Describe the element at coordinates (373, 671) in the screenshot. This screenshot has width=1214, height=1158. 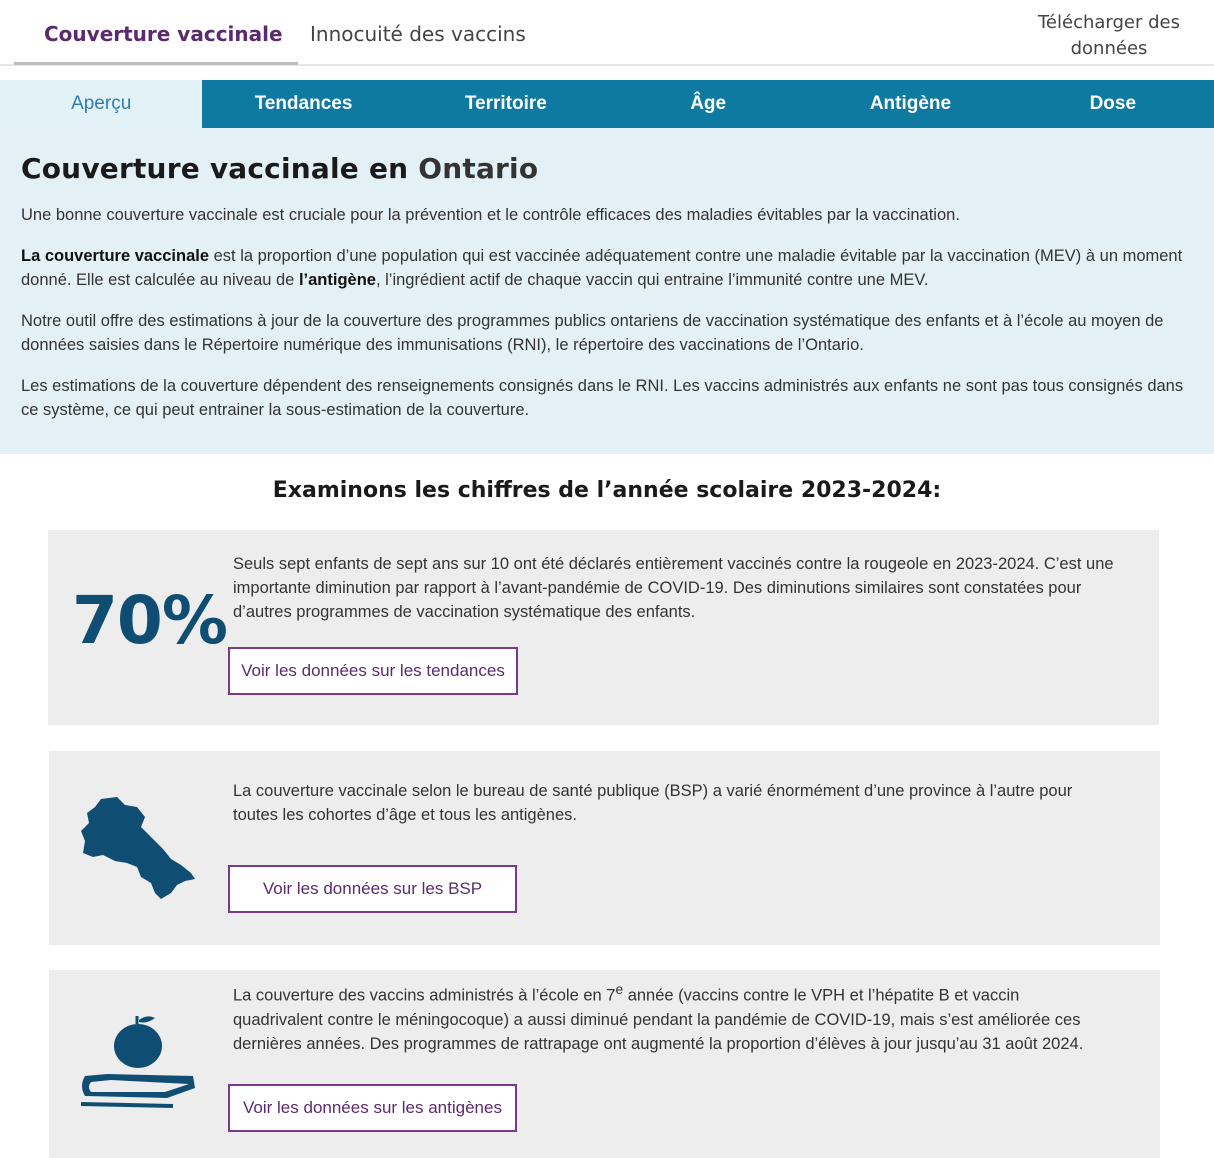
I see `trends-data-button: Voir les données sur les tendances` at that location.